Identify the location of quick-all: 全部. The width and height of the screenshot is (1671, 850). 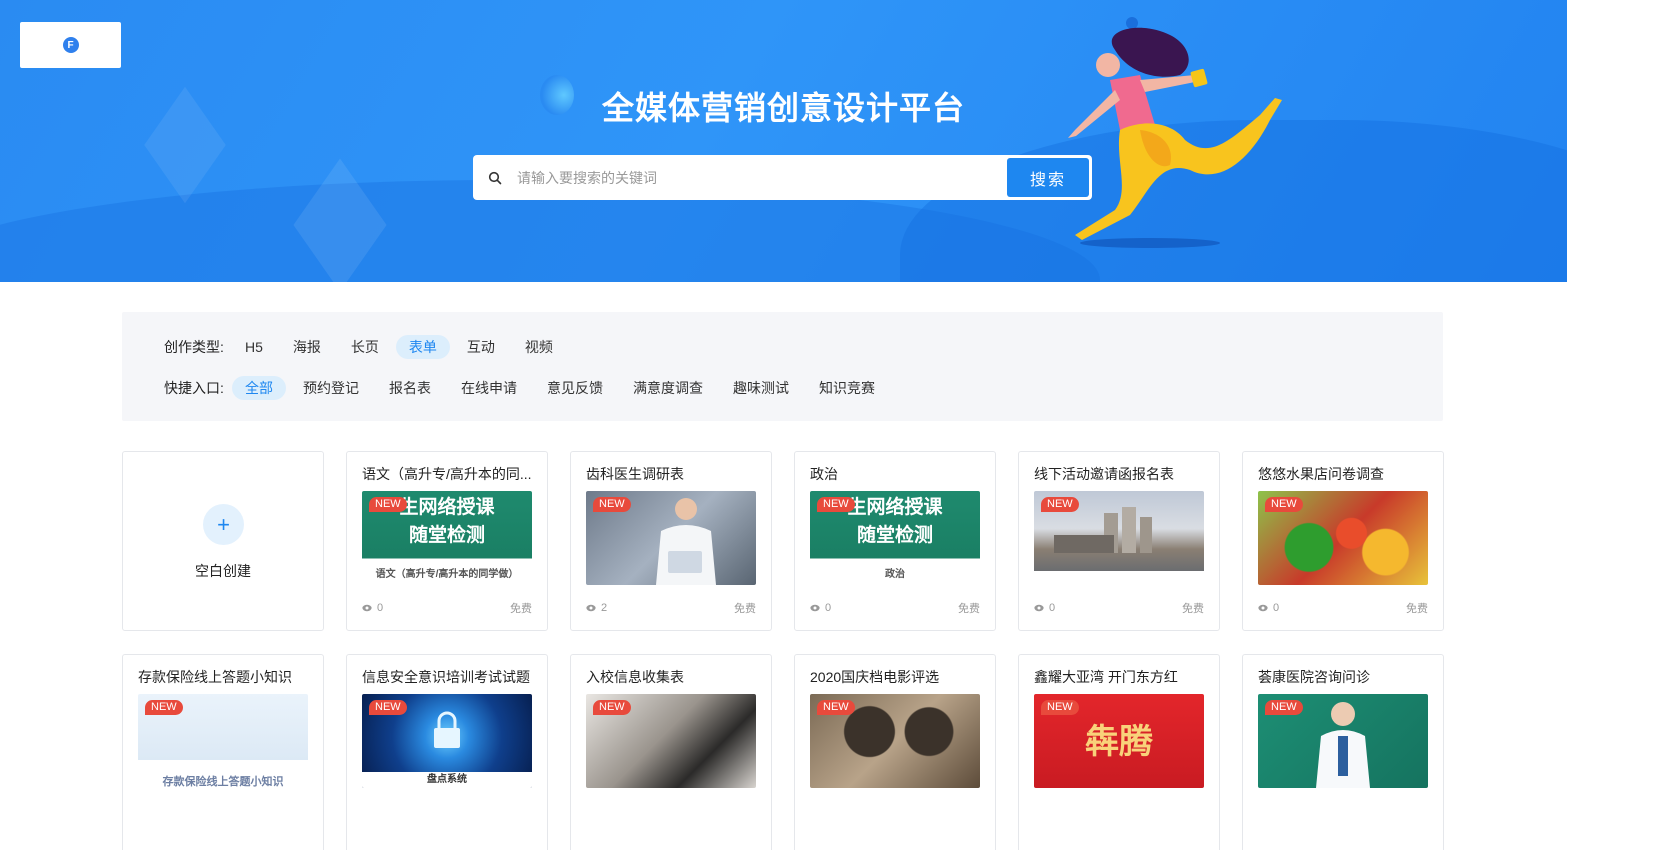
(259, 388).